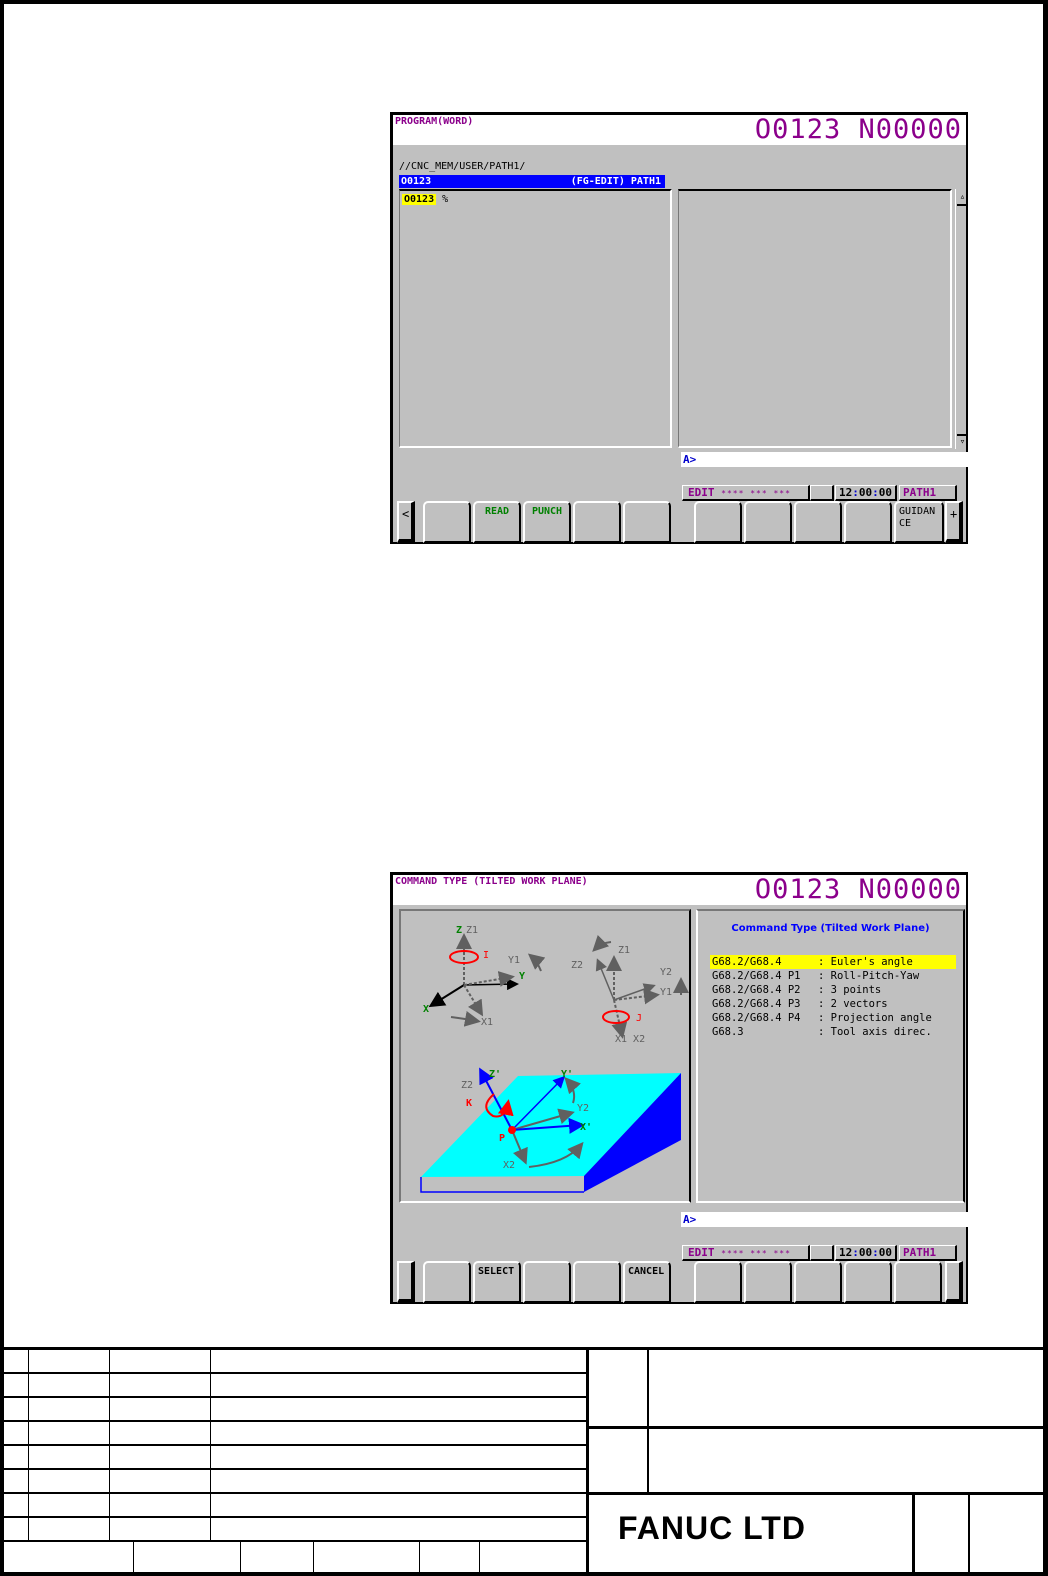 The height and width of the screenshot is (1576, 1048). What do you see at coordinates (756, 976) in the screenshot?
I see `command-code: G68.2/G68.4 P1` at bounding box center [756, 976].